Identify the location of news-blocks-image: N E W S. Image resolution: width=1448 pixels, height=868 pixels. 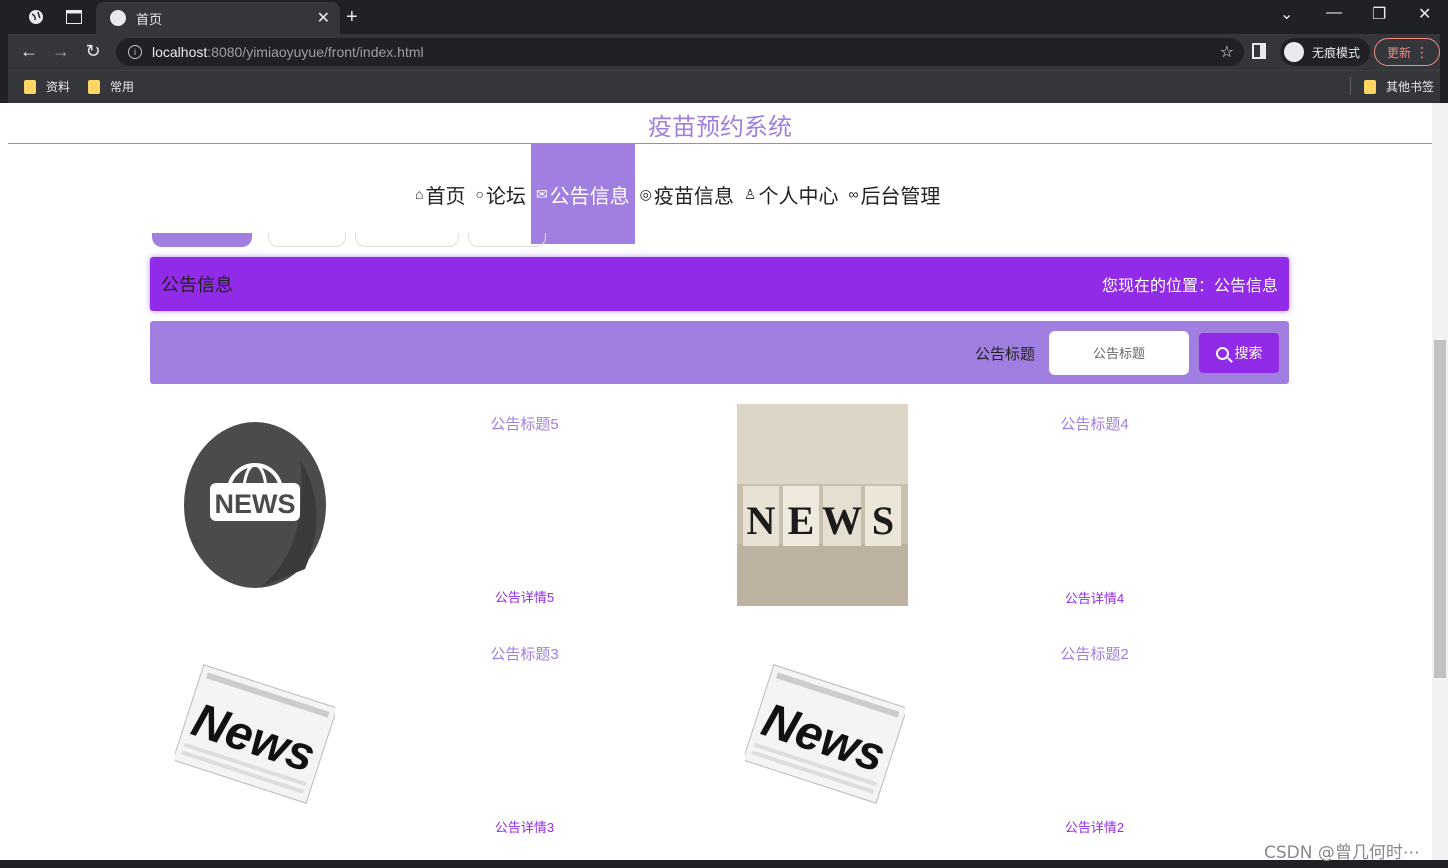
(822, 505).